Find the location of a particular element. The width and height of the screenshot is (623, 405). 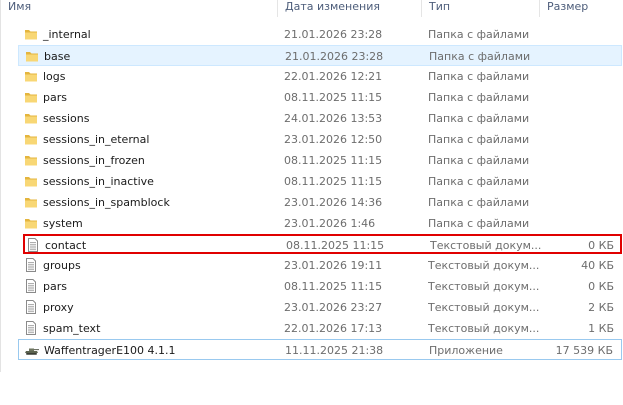

file-name: groups is located at coordinates (62, 265).